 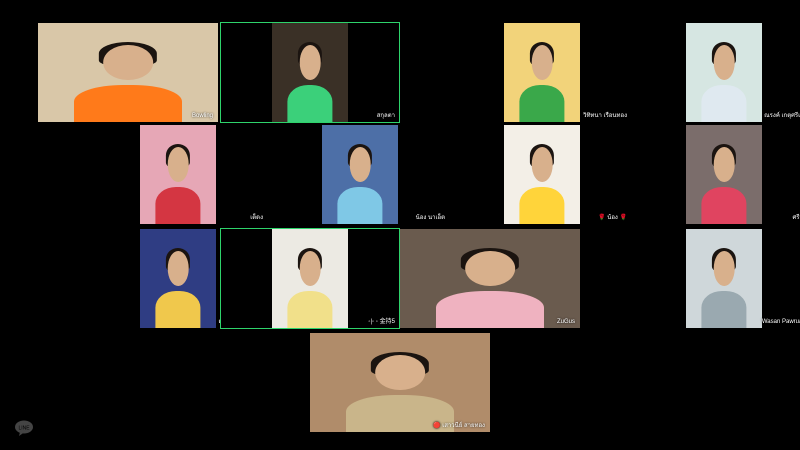 I want to click on participant-name: ศรีมณี, so click(x=796, y=218).